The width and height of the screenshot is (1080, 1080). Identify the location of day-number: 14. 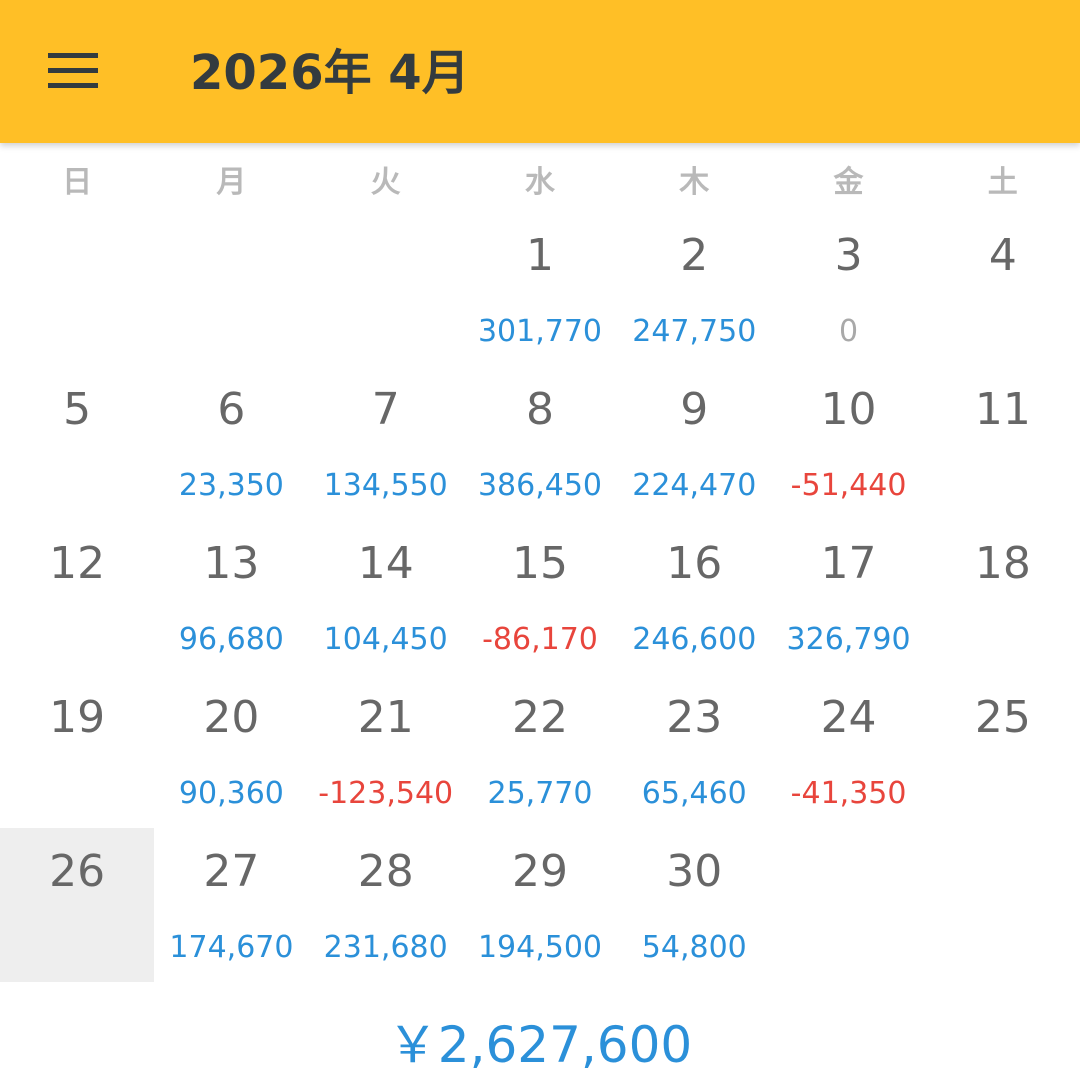
(385, 563).